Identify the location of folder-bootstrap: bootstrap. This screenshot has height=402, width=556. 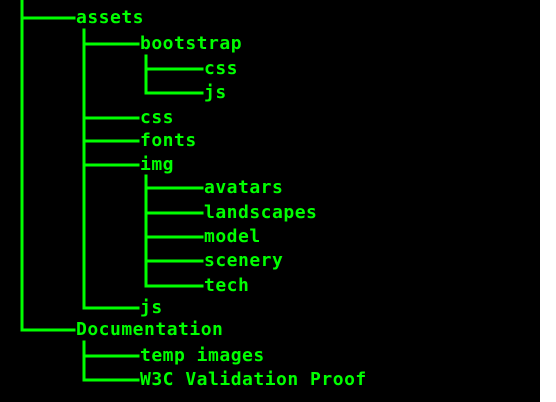
(191, 44).